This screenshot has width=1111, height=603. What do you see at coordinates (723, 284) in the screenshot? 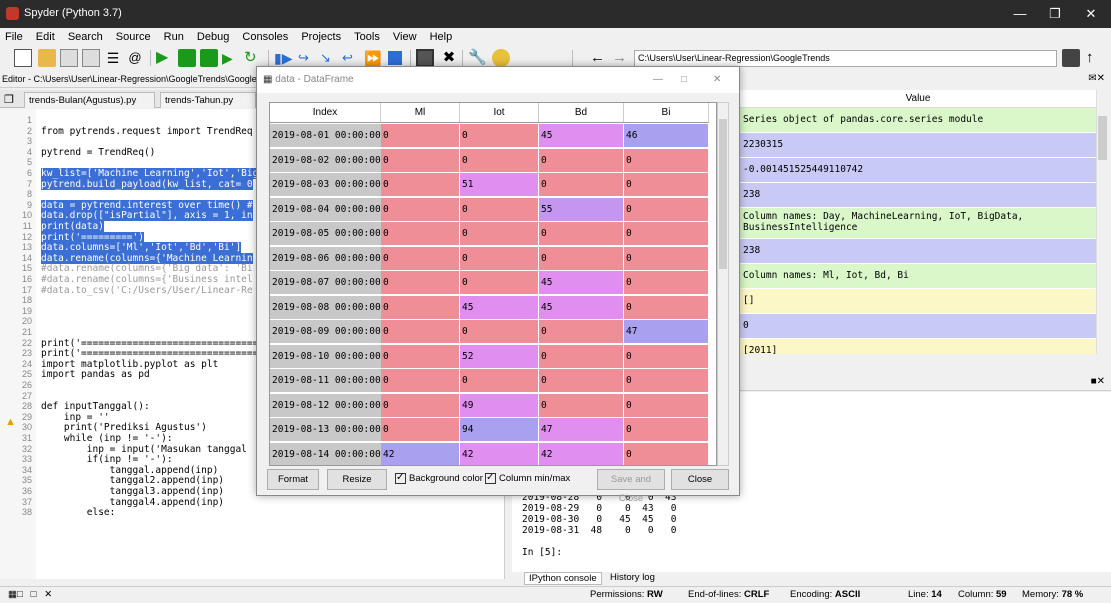
I see `dataframe-scrollbar` at bounding box center [723, 284].